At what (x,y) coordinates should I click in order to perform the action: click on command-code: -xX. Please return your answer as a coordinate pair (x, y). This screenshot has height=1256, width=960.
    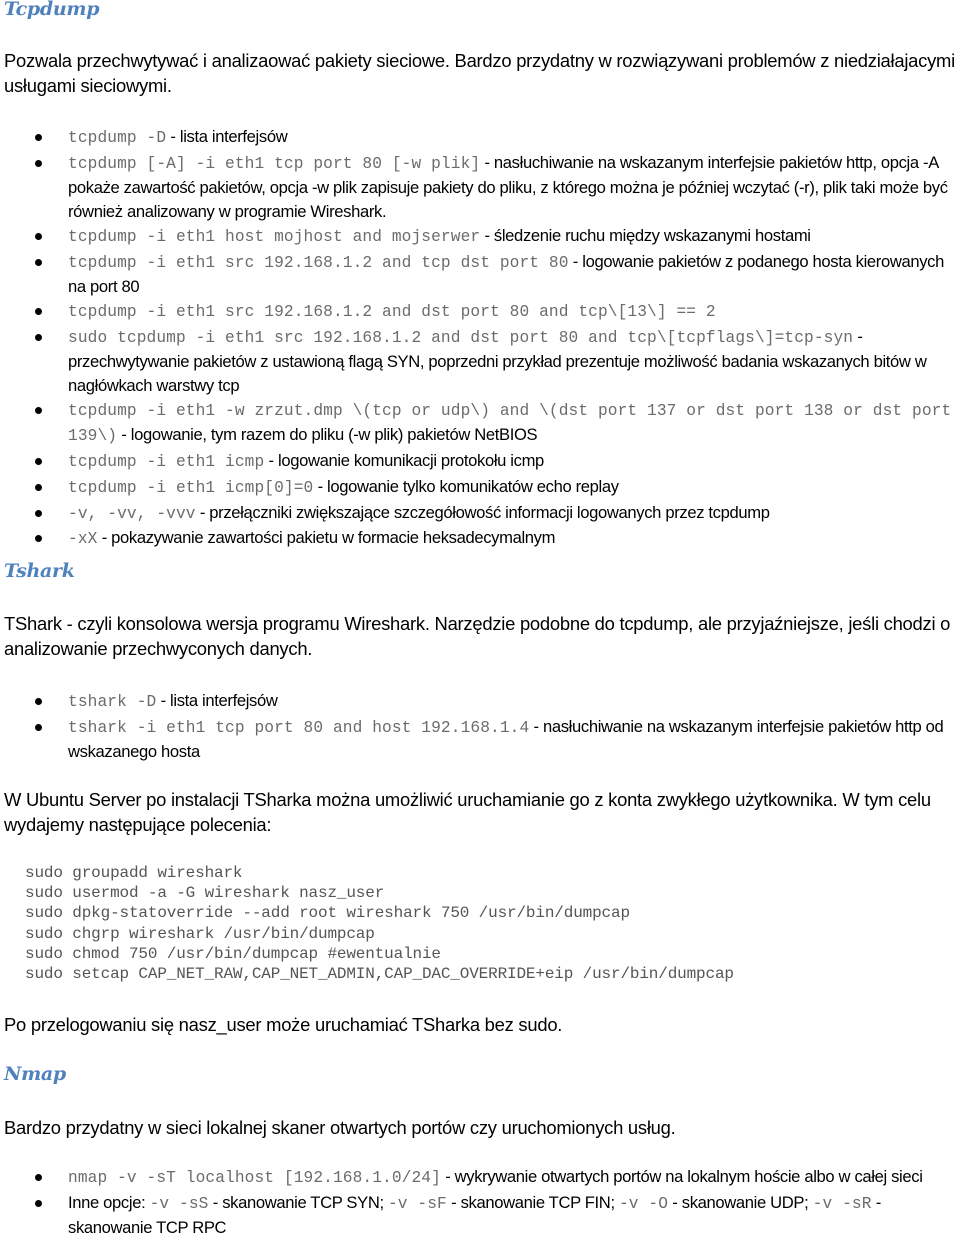
    Looking at the image, I should click on (83, 539).